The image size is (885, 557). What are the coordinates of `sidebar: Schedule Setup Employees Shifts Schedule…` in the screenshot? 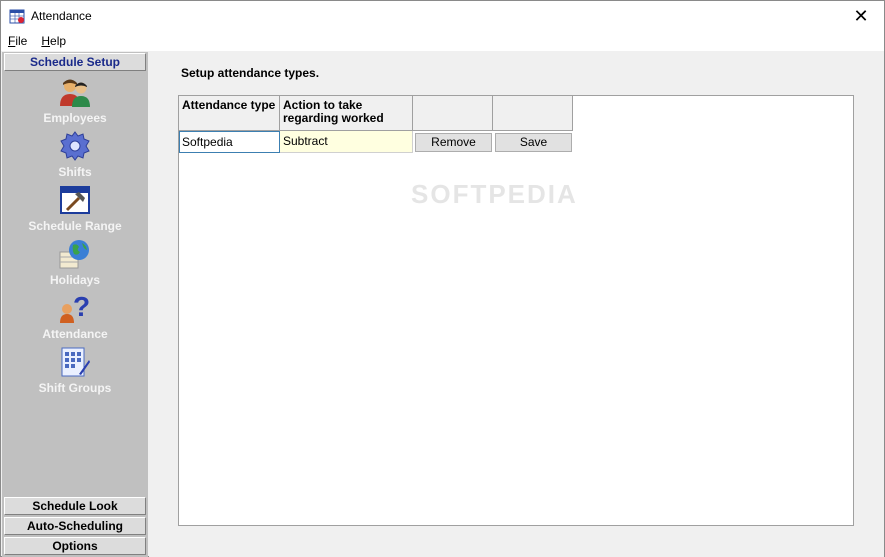 It's located at (75, 304).